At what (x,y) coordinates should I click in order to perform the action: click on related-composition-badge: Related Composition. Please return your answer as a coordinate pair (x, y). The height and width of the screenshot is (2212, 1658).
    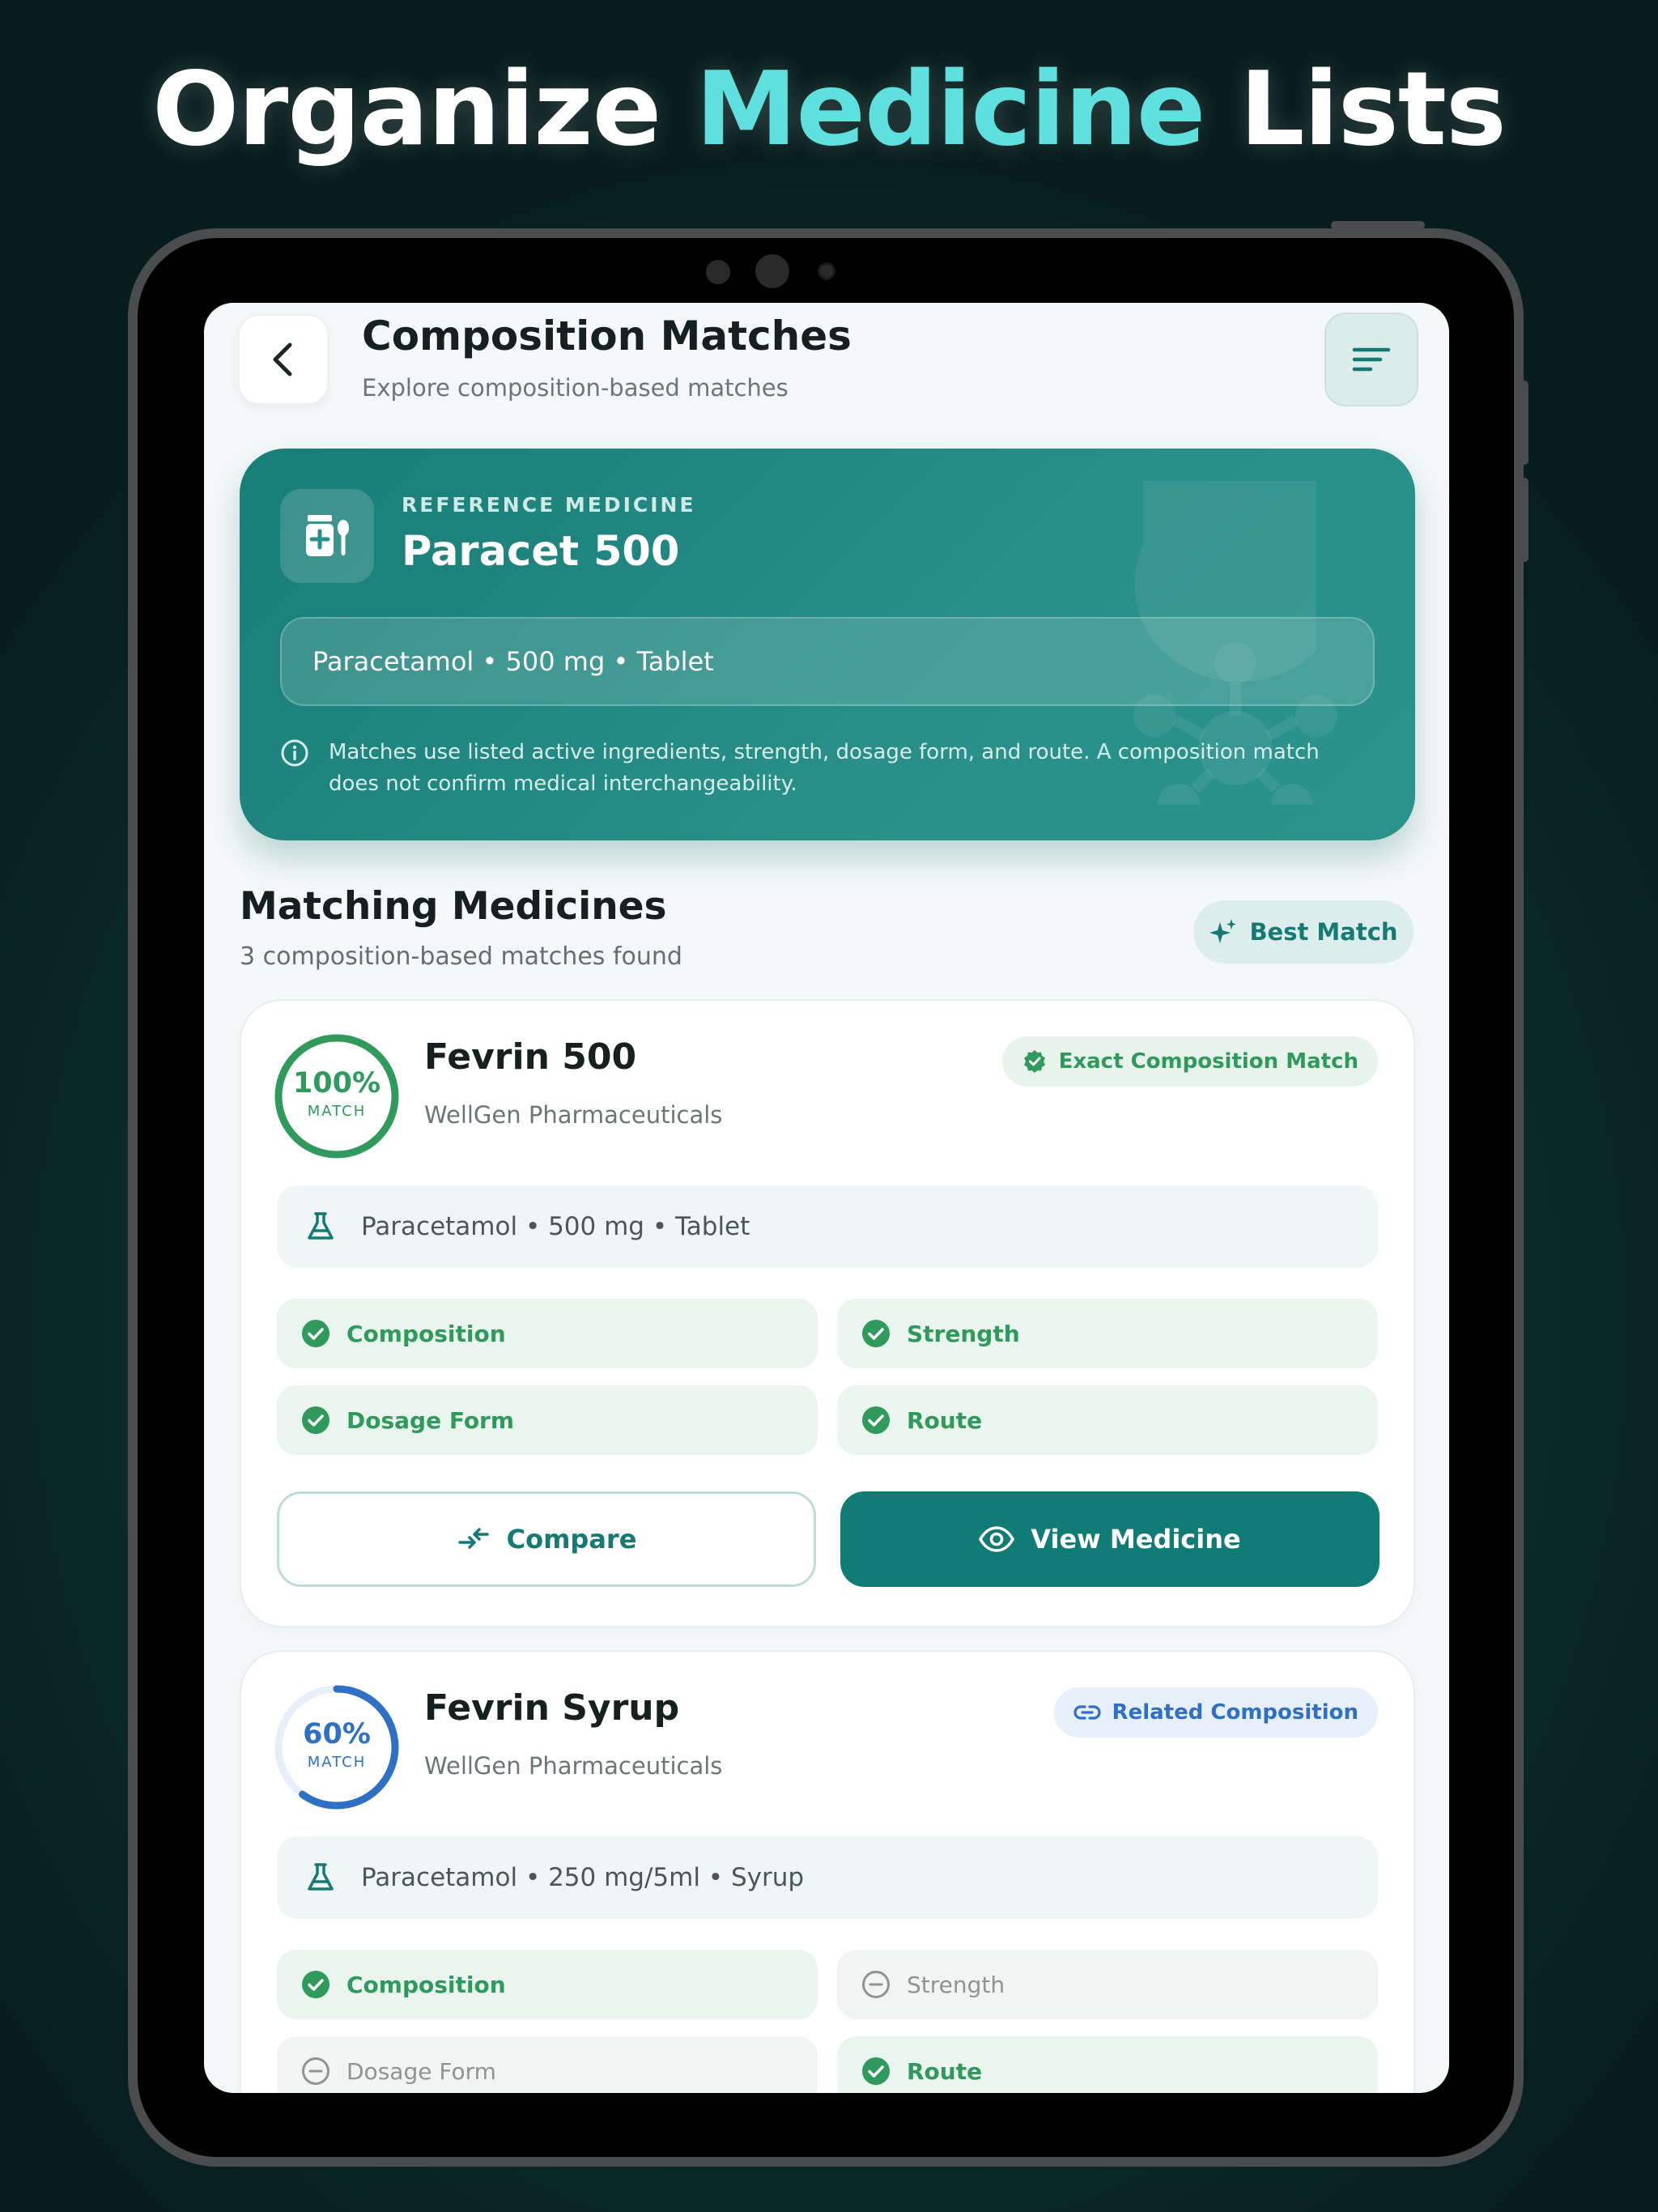
    Looking at the image, I should click on (1215, 1712).